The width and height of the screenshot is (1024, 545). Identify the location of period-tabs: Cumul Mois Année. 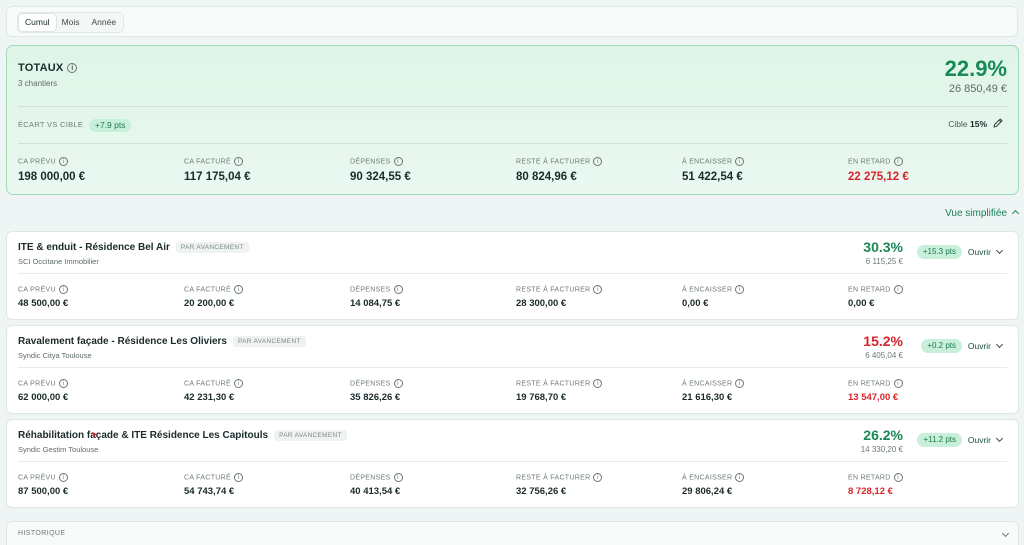
(71, 22).